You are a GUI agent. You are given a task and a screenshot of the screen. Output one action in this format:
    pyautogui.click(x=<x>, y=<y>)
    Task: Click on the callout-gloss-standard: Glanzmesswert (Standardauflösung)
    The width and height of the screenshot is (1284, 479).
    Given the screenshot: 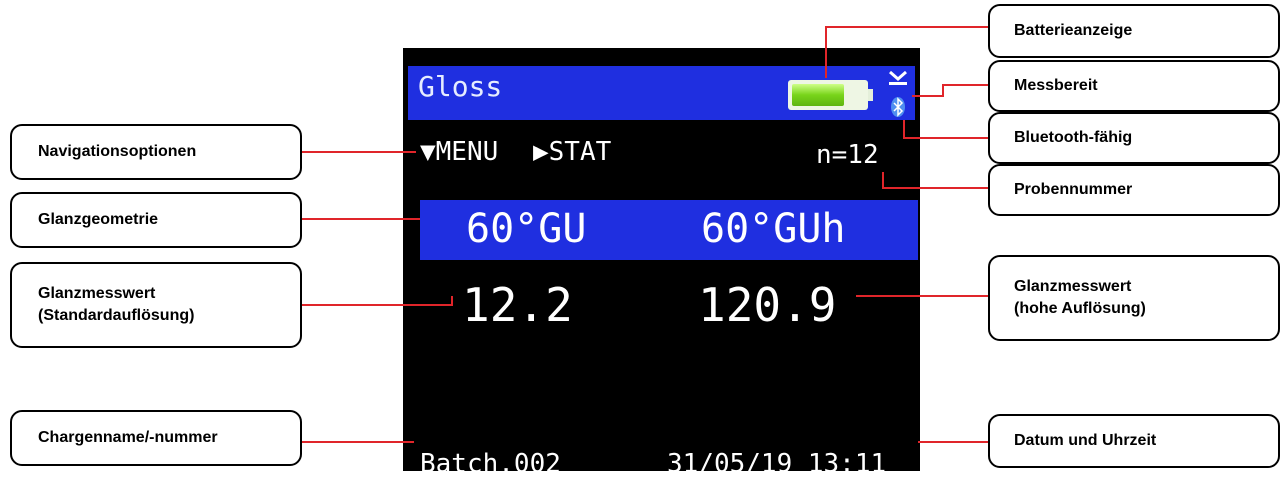 What is the action you would take?
    pyautogui.click(x=156, y=305)
    